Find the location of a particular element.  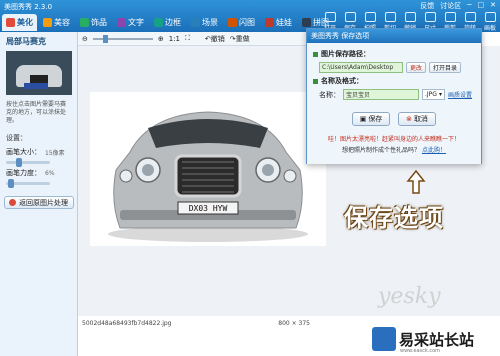

dialog-actions: ▣ 保存 ⊗ 取消 is located at coordinates (394, 119).